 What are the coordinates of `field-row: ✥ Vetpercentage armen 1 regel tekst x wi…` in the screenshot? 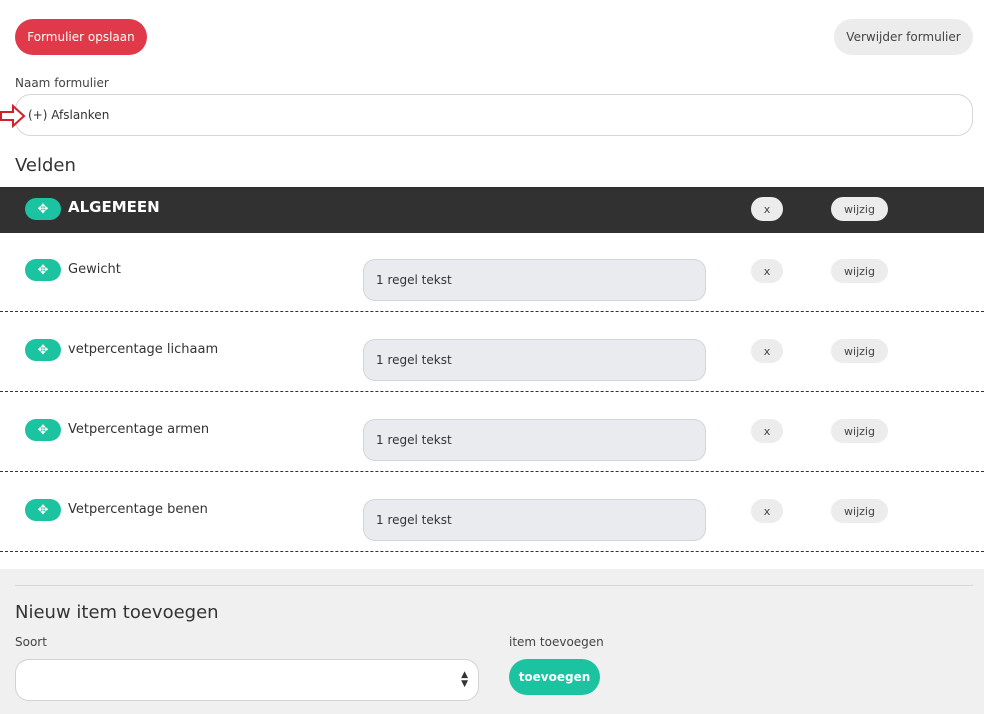 It's located at (492, 432).